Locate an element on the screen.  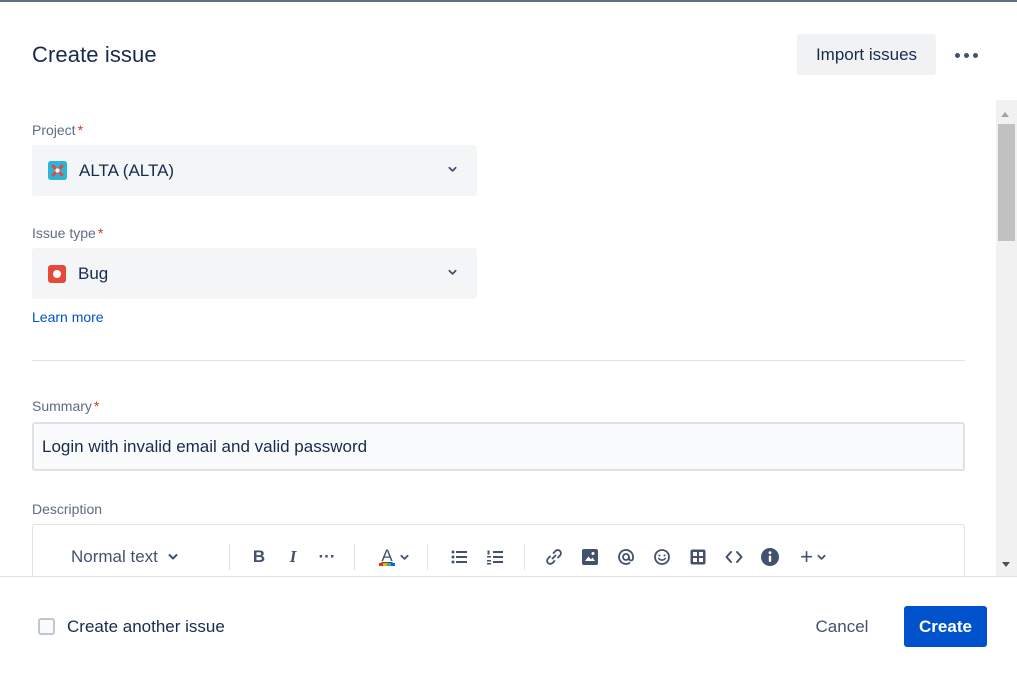
more-horizontal-icon is located at coordinates (966, 55).